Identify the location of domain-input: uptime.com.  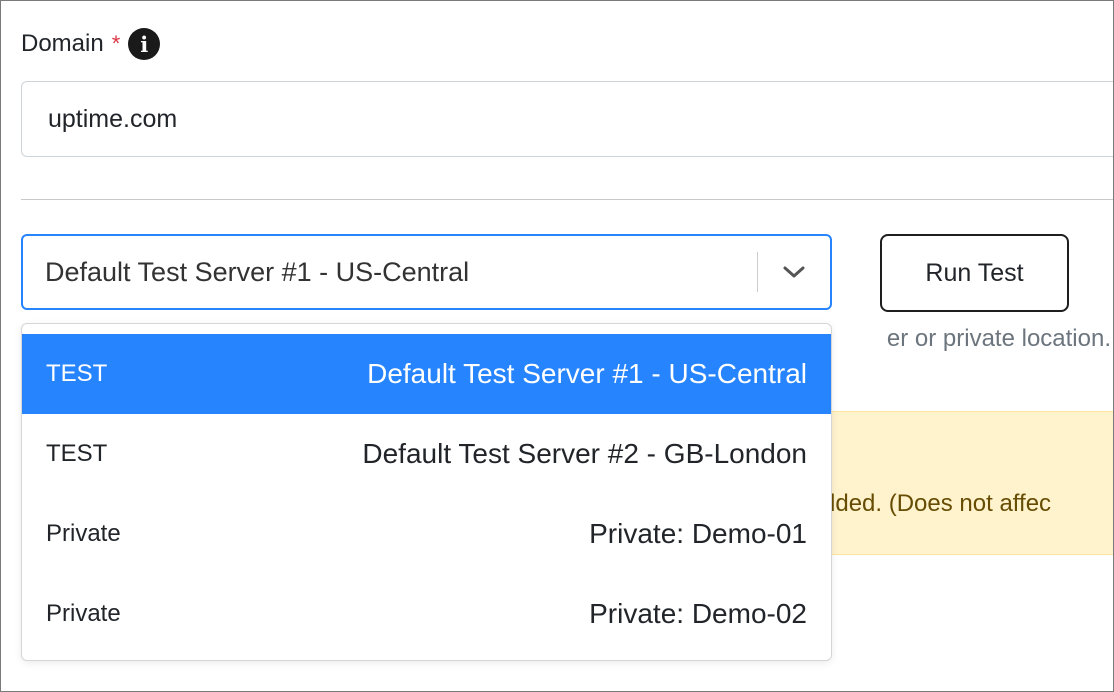
(567, 119).